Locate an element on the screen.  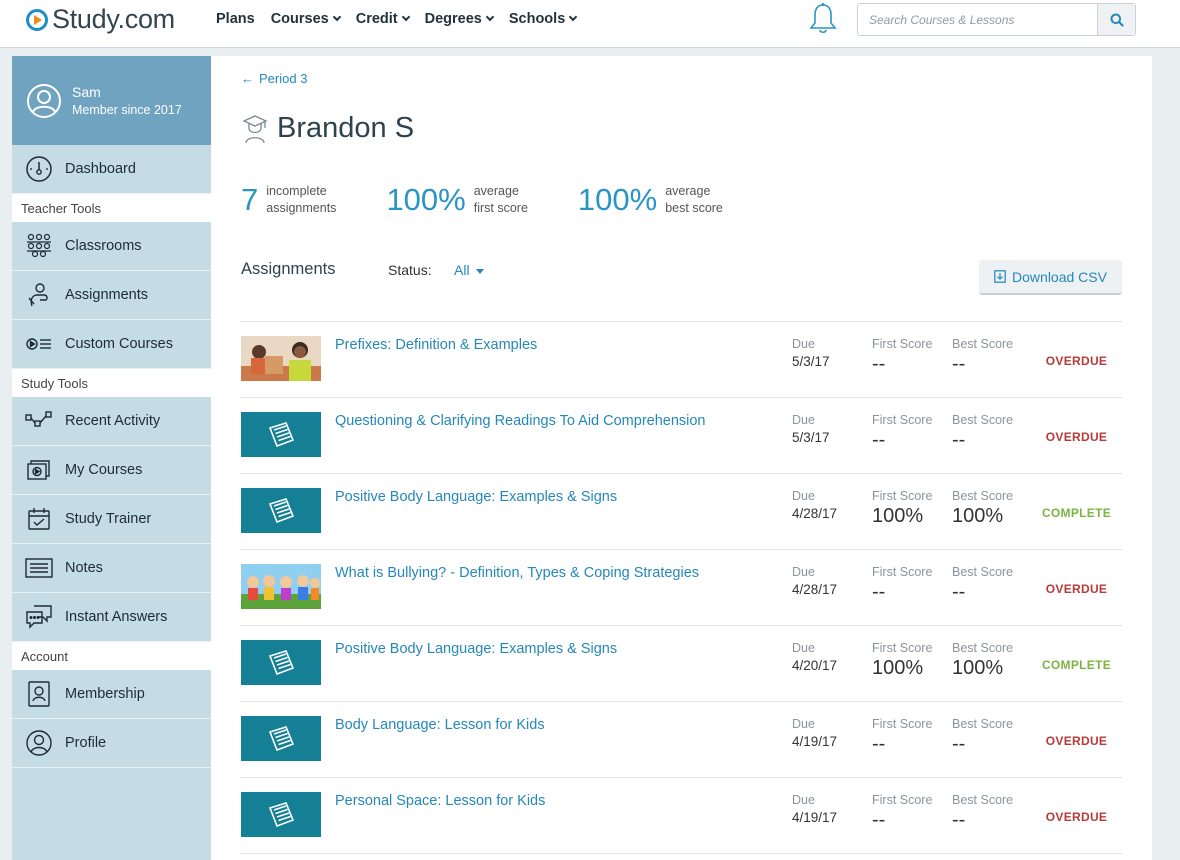
stat-incomplete: 7 incomplete assignments is located at coordinates (288, 200).